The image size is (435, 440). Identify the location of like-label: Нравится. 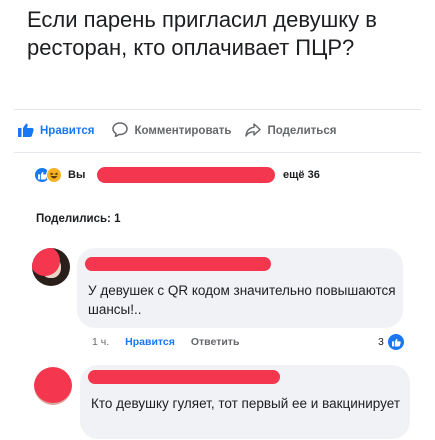
(67, 131).